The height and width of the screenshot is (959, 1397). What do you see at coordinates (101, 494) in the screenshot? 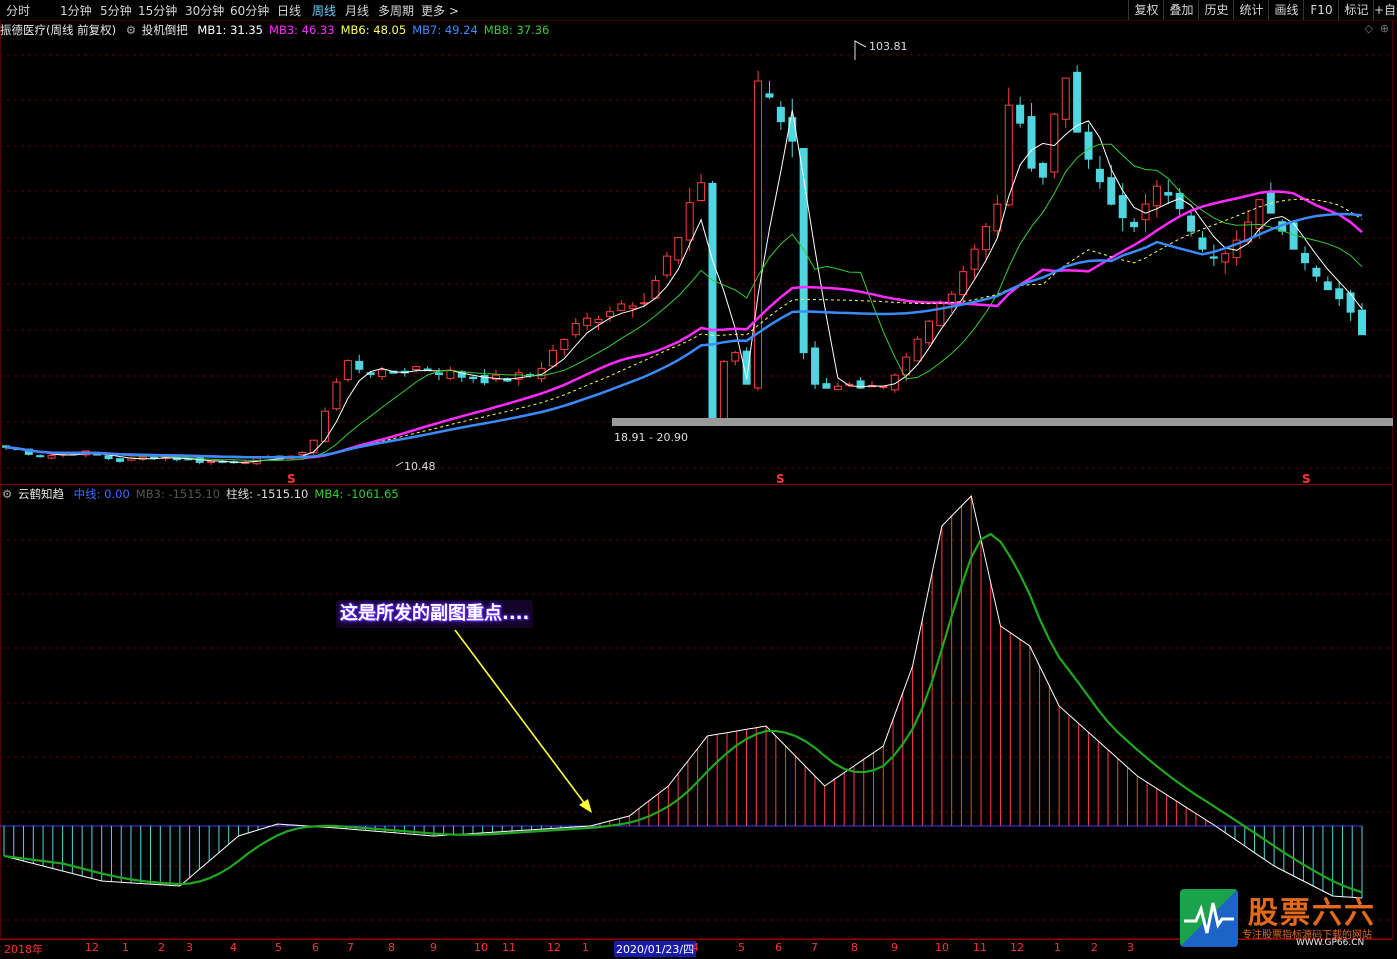
I see `legend-line-0: 中线: 0.00` at bounding box center [101, 494].